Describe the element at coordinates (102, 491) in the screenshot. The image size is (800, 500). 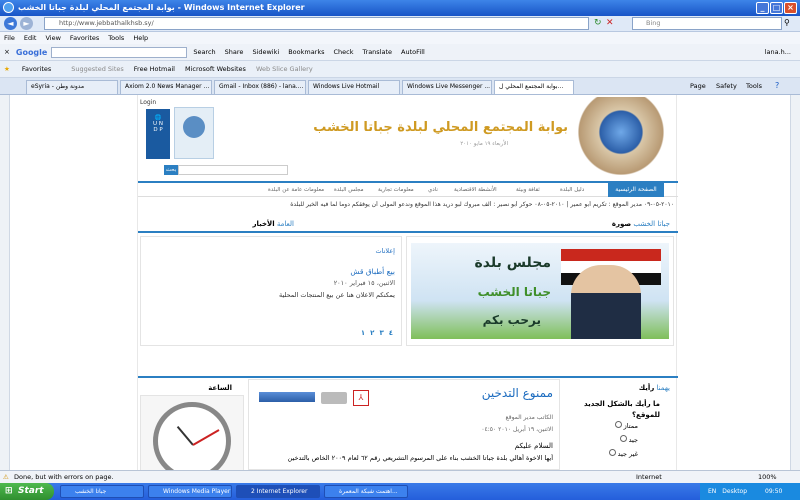
I see `task-folder: جباتا الخشب` at that location.